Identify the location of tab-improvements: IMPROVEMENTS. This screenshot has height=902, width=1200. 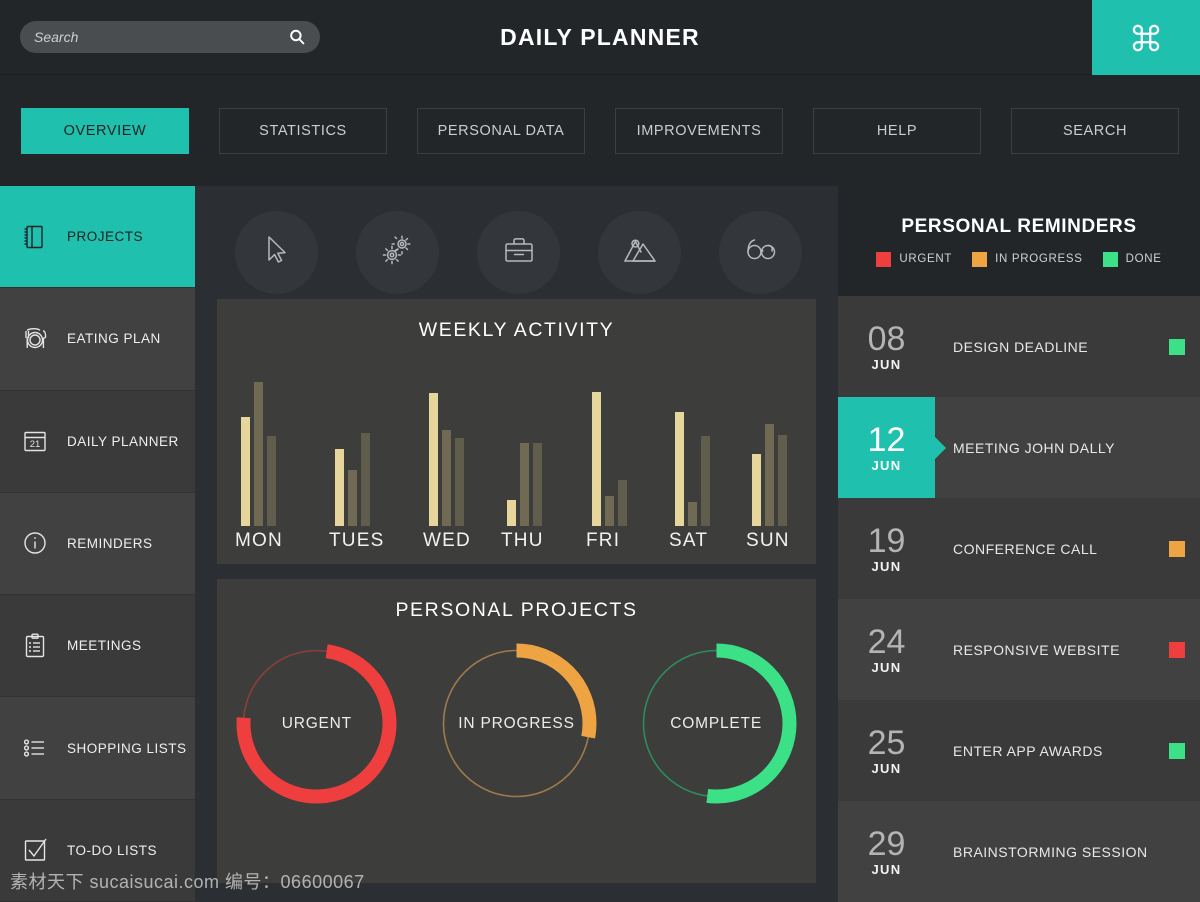
(699, 130).